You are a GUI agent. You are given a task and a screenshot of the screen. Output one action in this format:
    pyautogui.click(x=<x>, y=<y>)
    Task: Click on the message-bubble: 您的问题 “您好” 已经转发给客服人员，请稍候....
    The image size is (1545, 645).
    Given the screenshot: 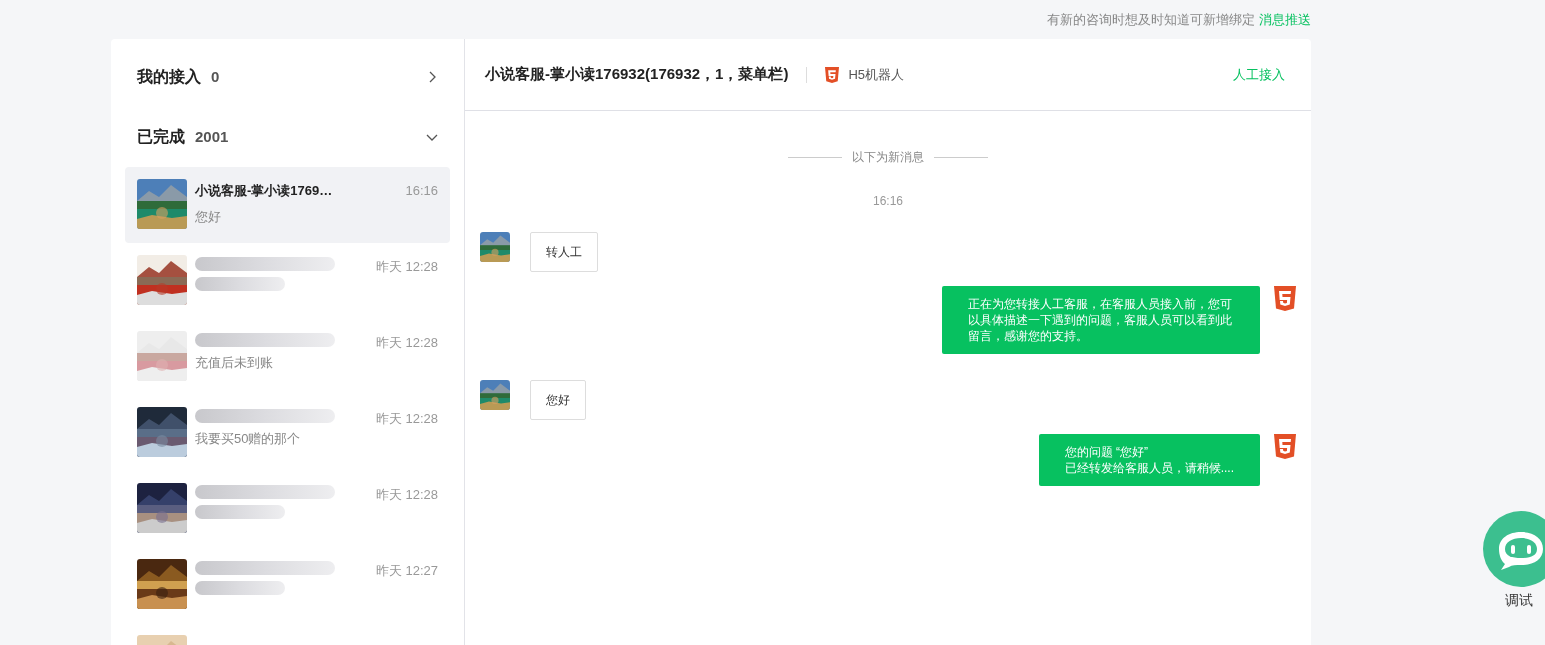 What is the action you would take?
    pyautogui.click(x=1149, y=460)
    